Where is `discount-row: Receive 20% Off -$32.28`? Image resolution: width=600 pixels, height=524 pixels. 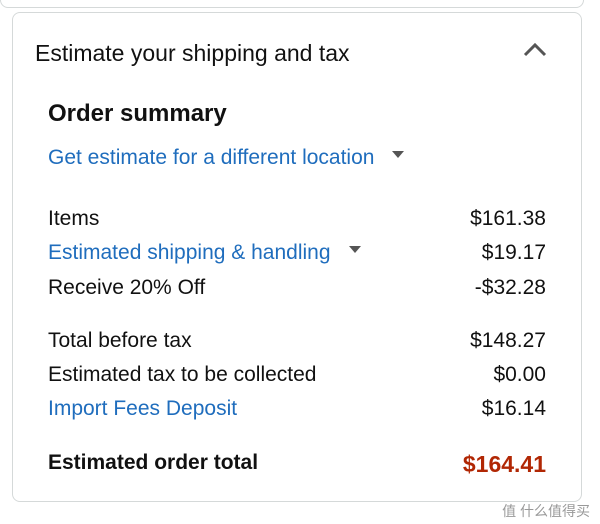
discount-row: Receive 20% Off -$32.28 is located at coordinates (298, 290).